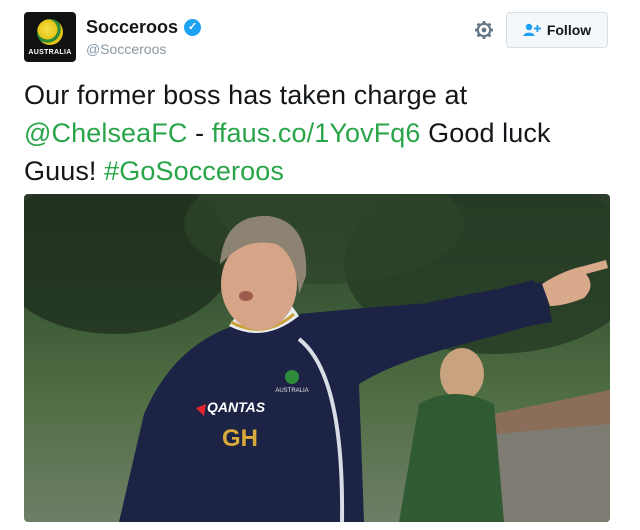  What do you see at coordinates (569, 30) in the screenshot?
I see `follow-label: Follow` at bounding box center [569, 30].